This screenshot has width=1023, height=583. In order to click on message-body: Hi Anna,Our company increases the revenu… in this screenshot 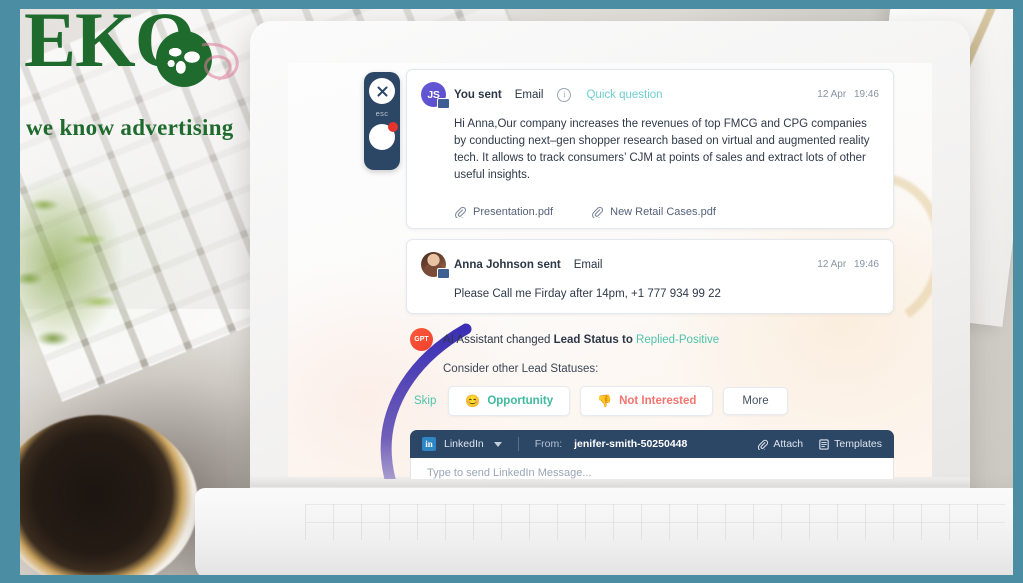, I will do `click(662, 150)`.